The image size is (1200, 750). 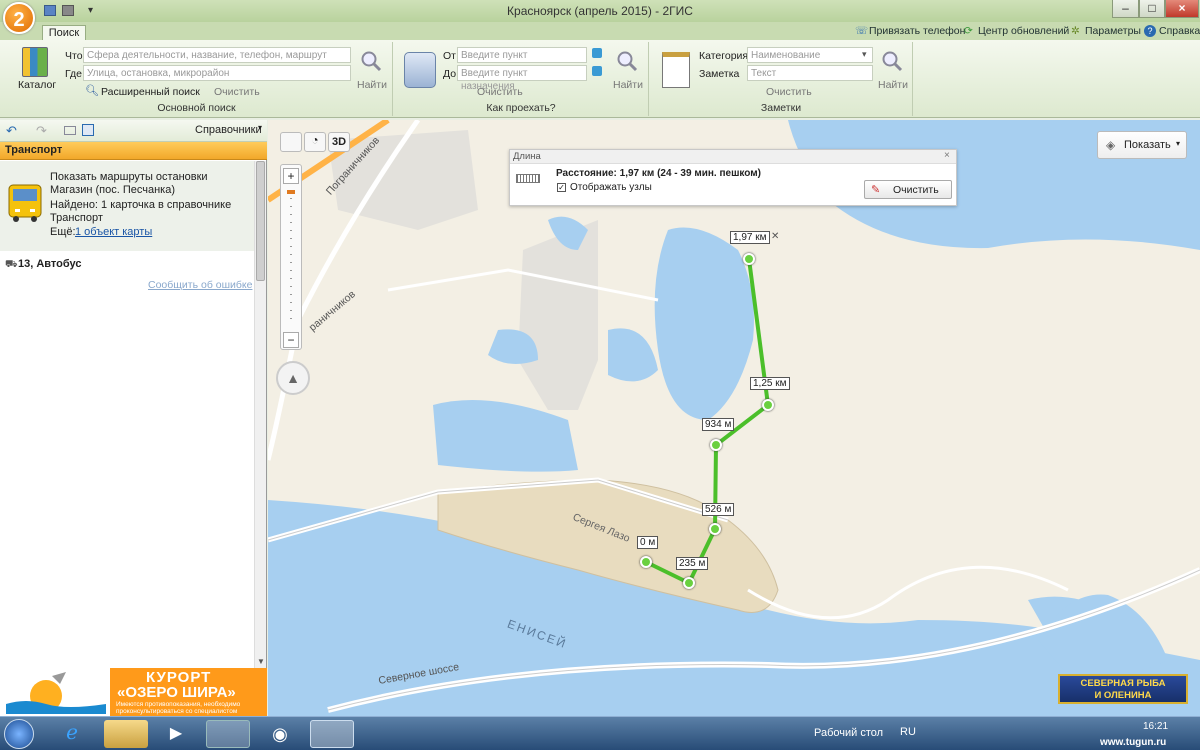 What do you see at coordinates (150, 92) in the screenshot?
I see `advanced-search-button: Расширенный поиск` at bounding box center [150, 92].